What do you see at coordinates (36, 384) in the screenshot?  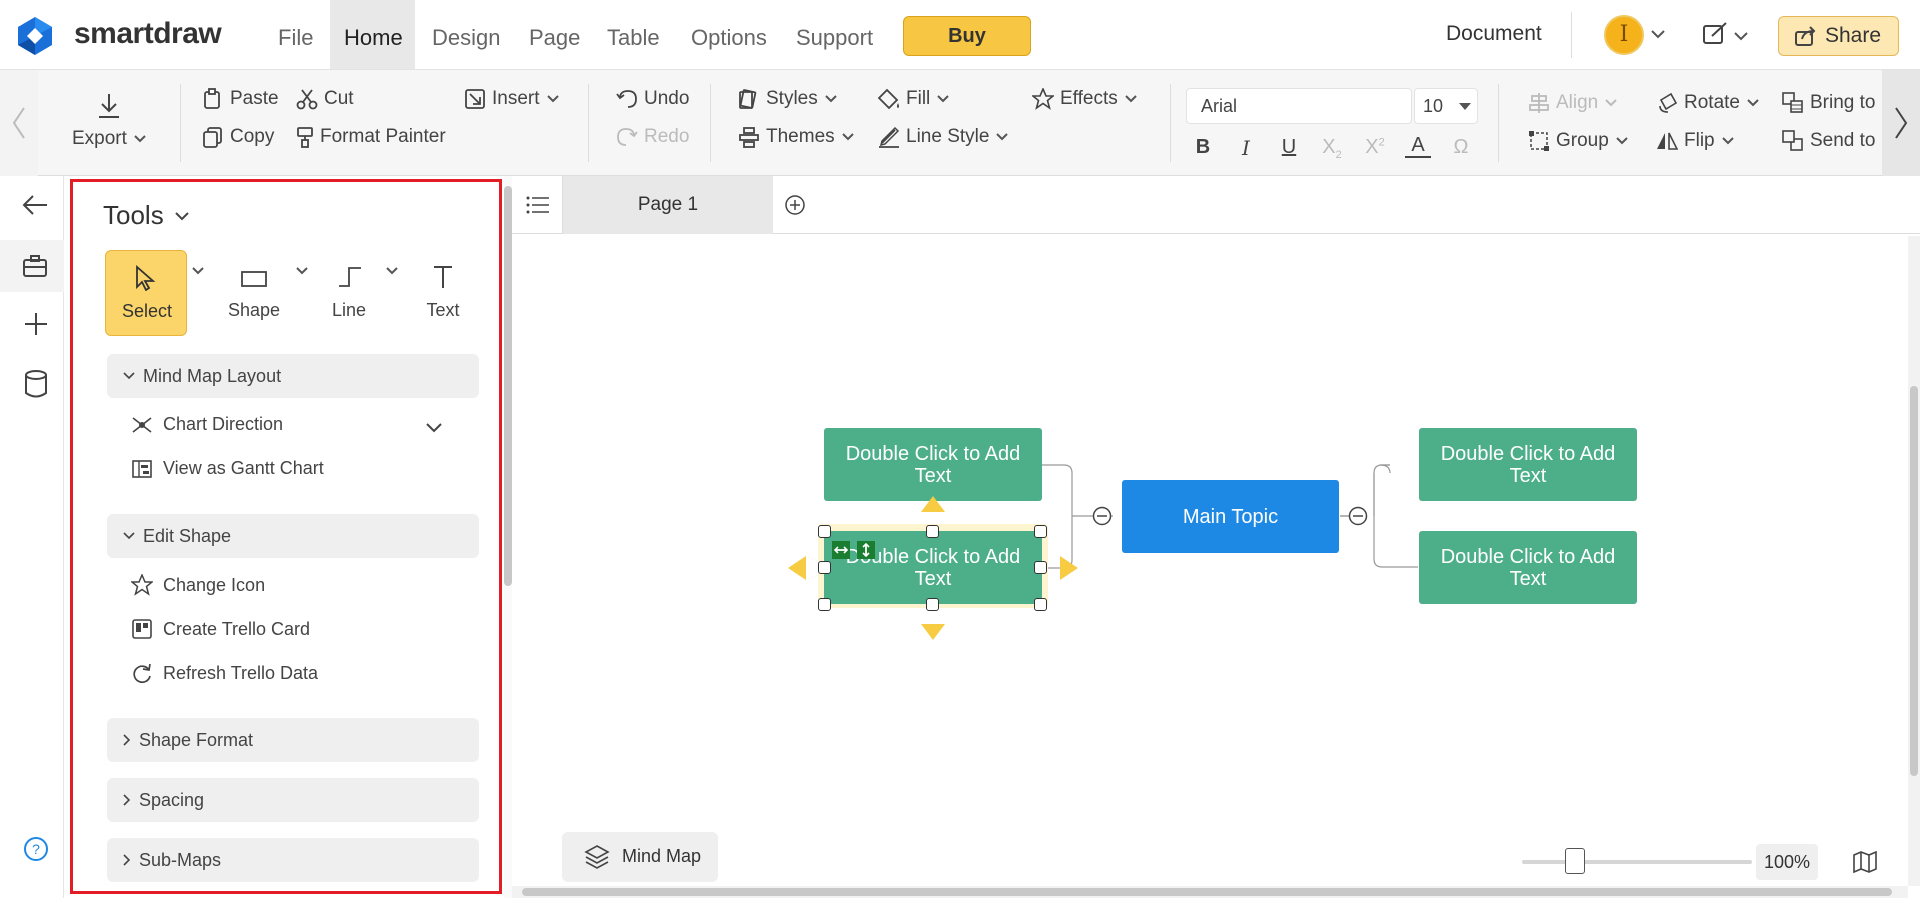 I see `database-icon` at bounding box center [36, 384].